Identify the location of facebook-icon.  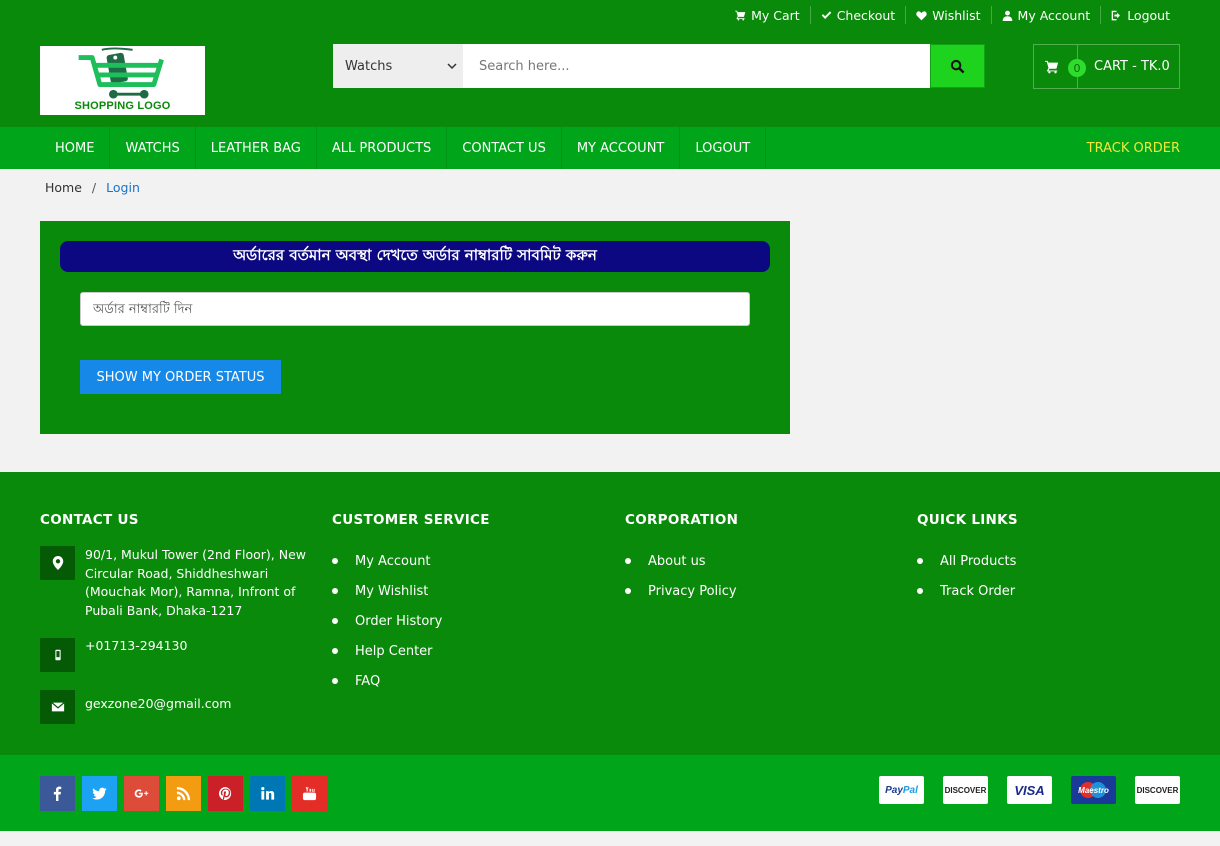
(57, 793).